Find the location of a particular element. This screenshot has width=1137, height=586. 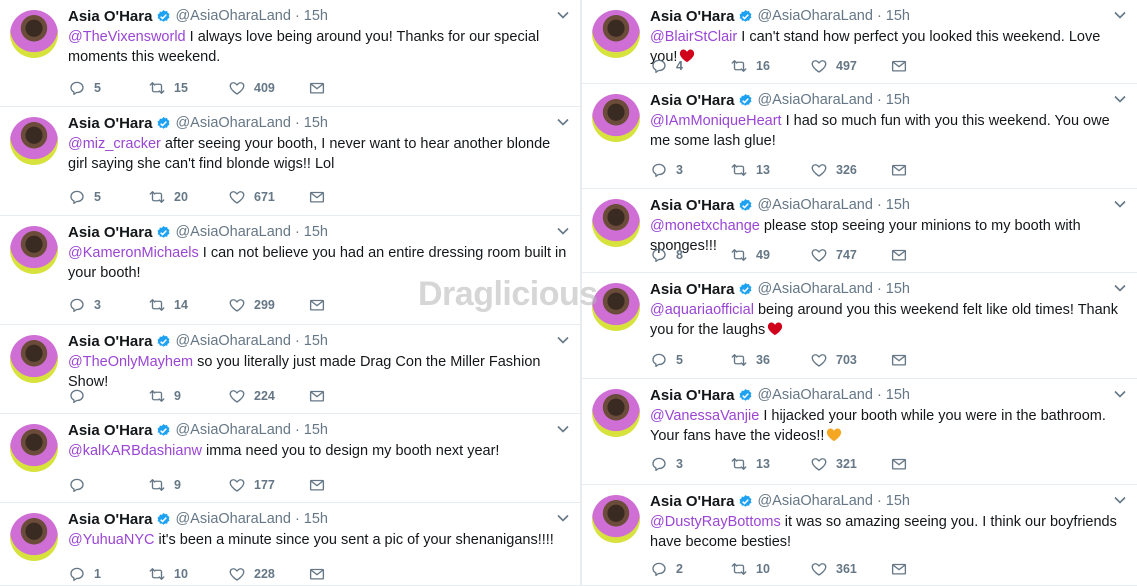

like-button: 326 is located at coordinates (850, 170).